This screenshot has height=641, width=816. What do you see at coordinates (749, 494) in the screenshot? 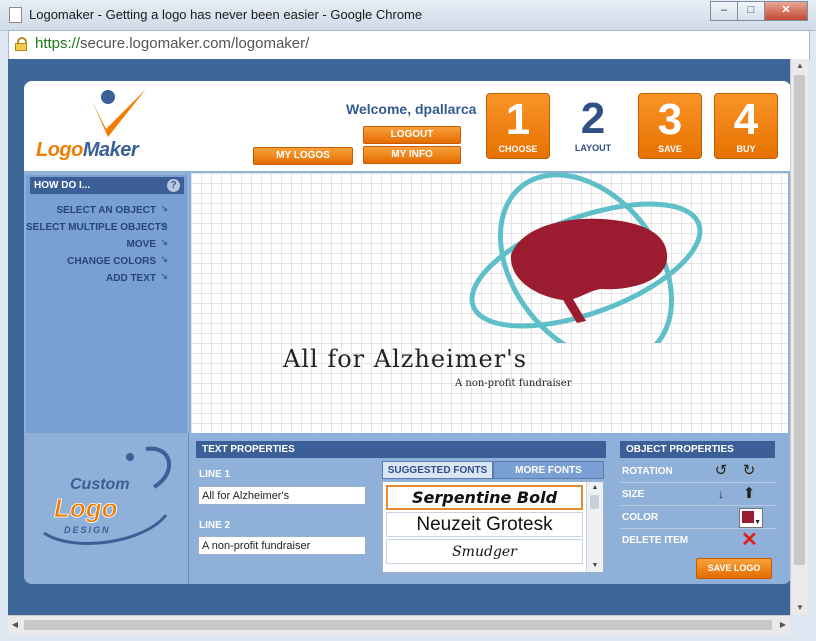
I see `size-up-icon: ⬆` at bounding box center [749, 494].